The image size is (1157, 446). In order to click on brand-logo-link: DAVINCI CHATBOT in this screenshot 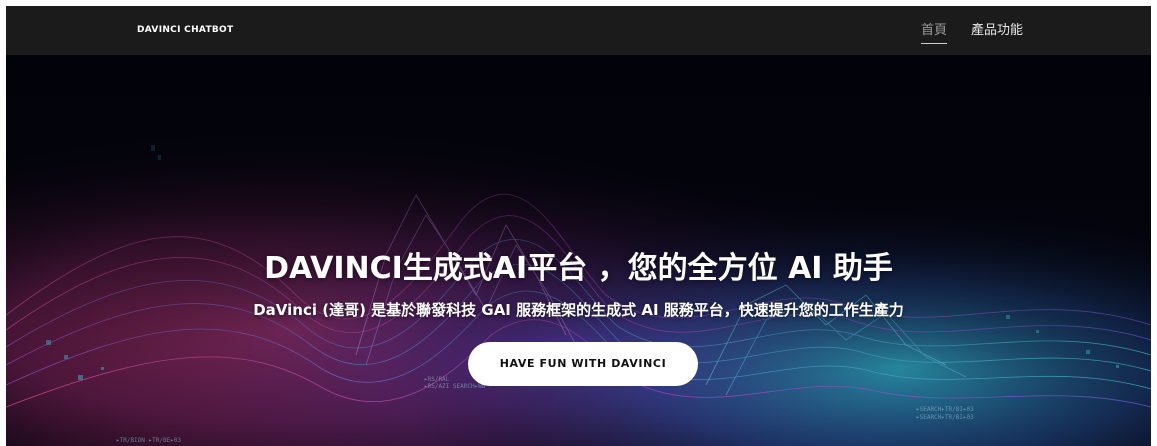, I will do `click(185, 30)`.